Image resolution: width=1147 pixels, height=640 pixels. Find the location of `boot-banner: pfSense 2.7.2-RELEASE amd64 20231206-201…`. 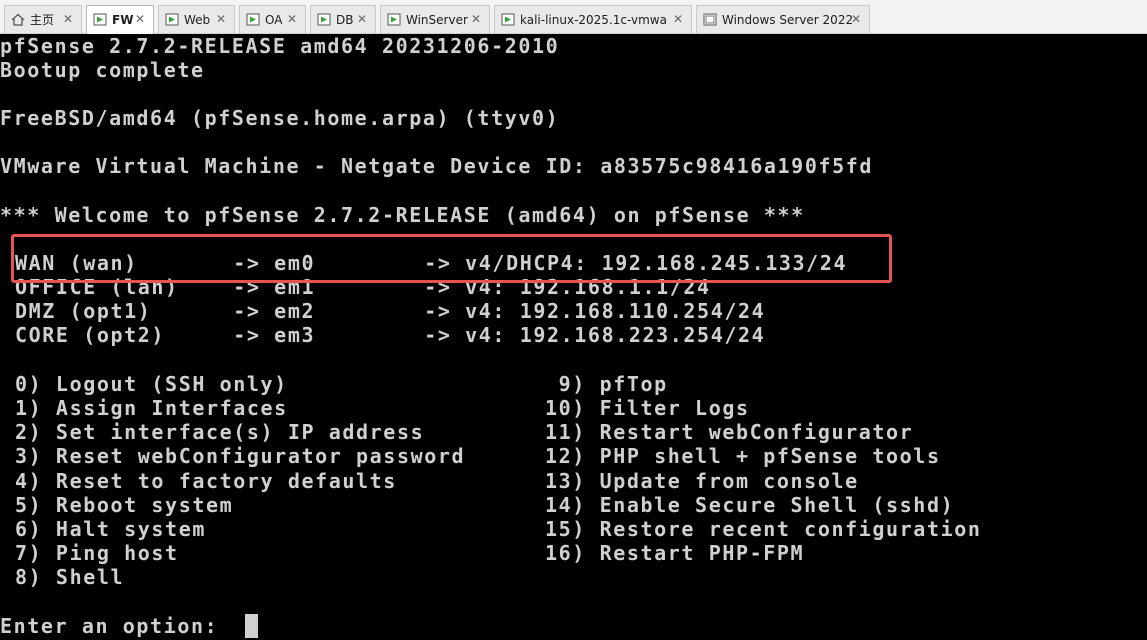

boot-banner: pfSense 2.7.2-RELEASE amd64 20231206-201… is located at coordinates (280, 46).